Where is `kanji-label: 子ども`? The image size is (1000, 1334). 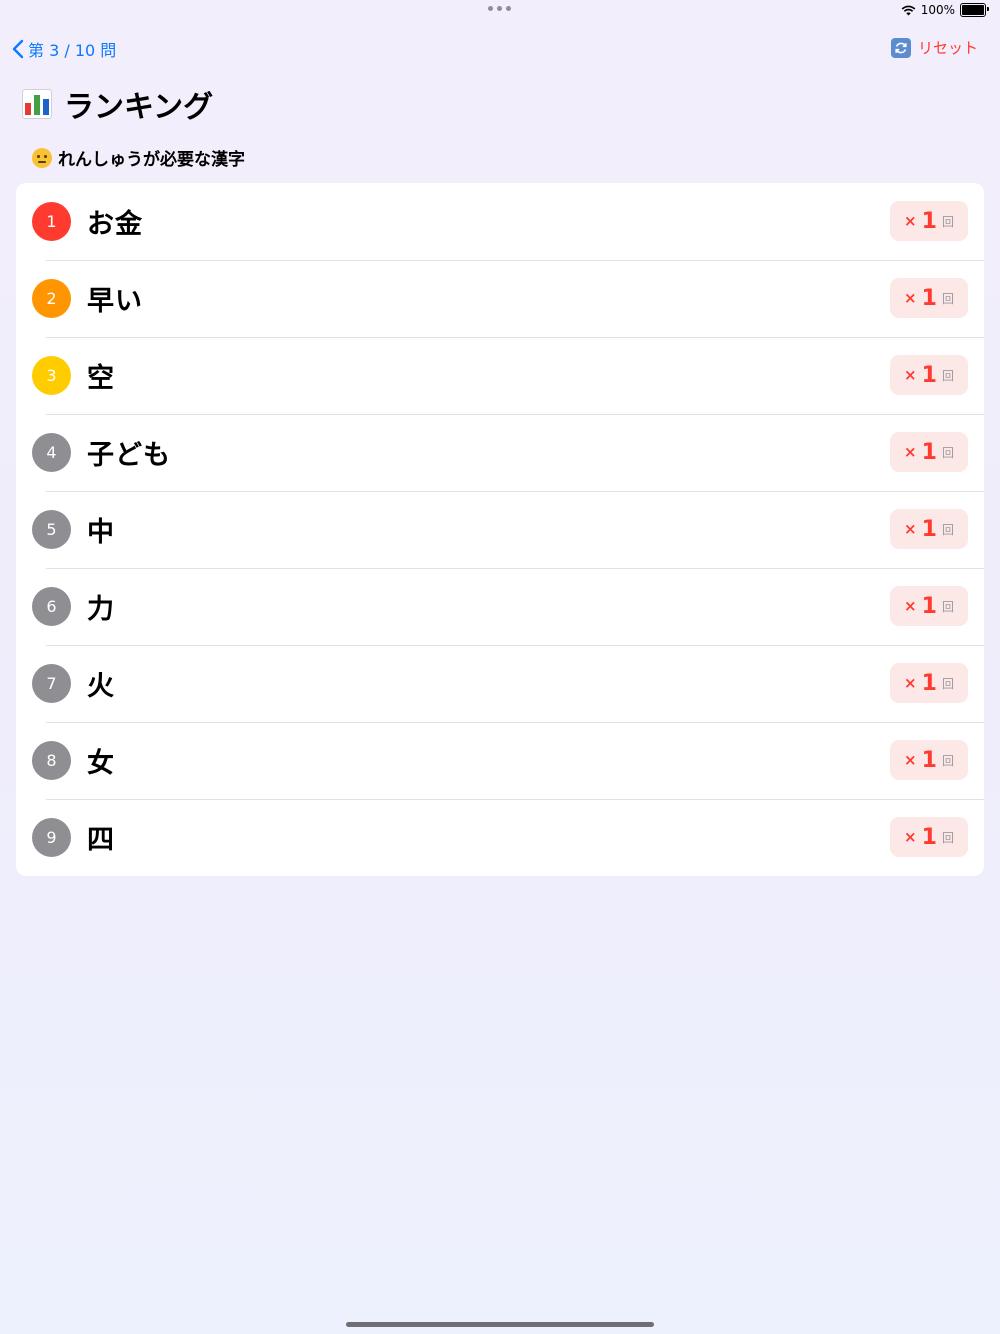
kanji-label: 子ども is located at coordinates (129, 455).